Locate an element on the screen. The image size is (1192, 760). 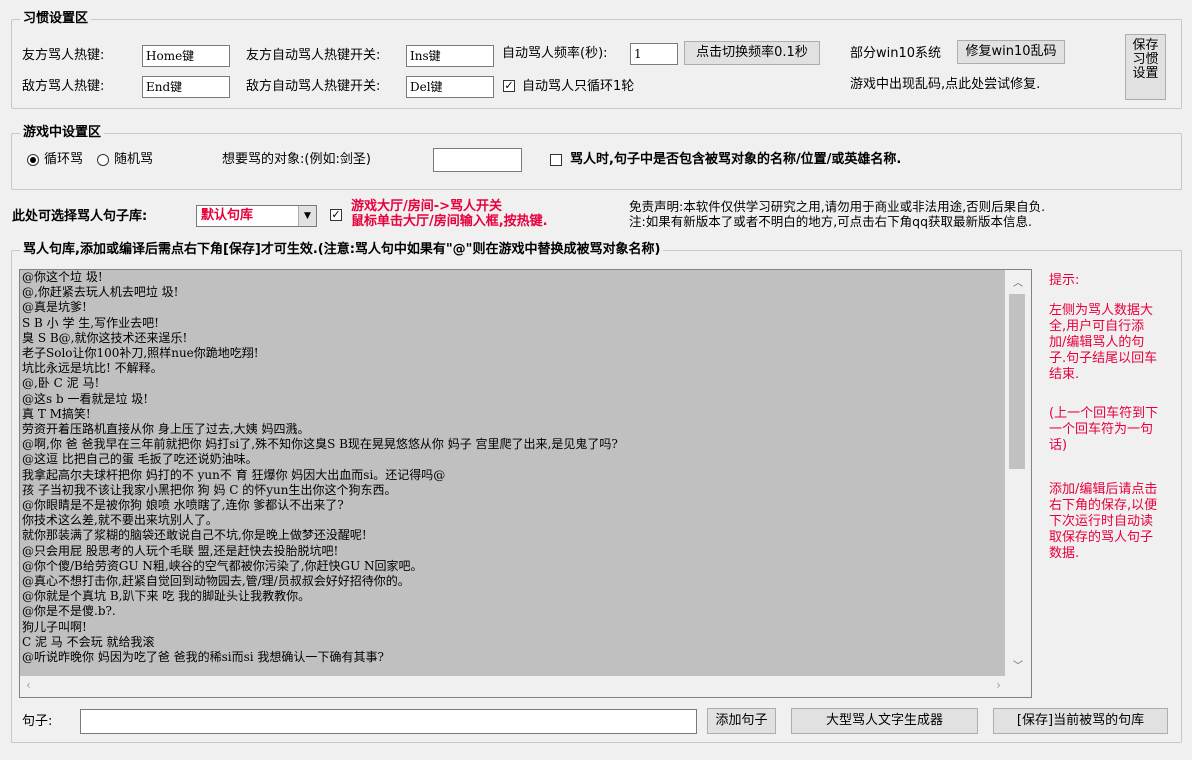
list-item: 狗儿子叫啊! is located at coordinates (512, 627).